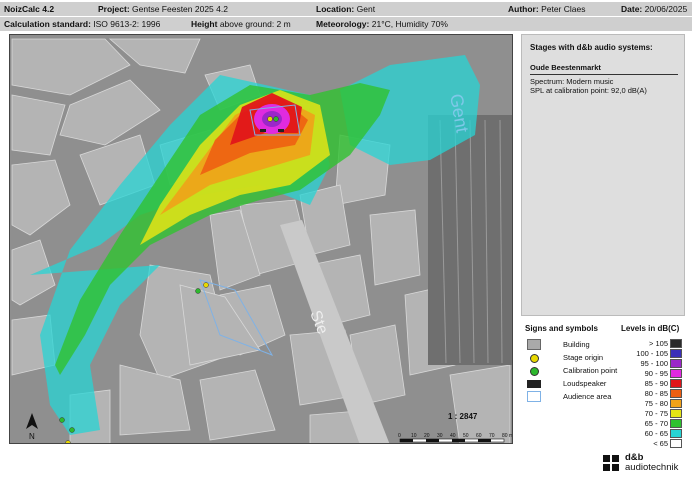  Describe the element at coordinates (82, 24) in the screenshot. I see `calc-standard-field: Calculation standard: ISO 9613-2: 1996` at that location.